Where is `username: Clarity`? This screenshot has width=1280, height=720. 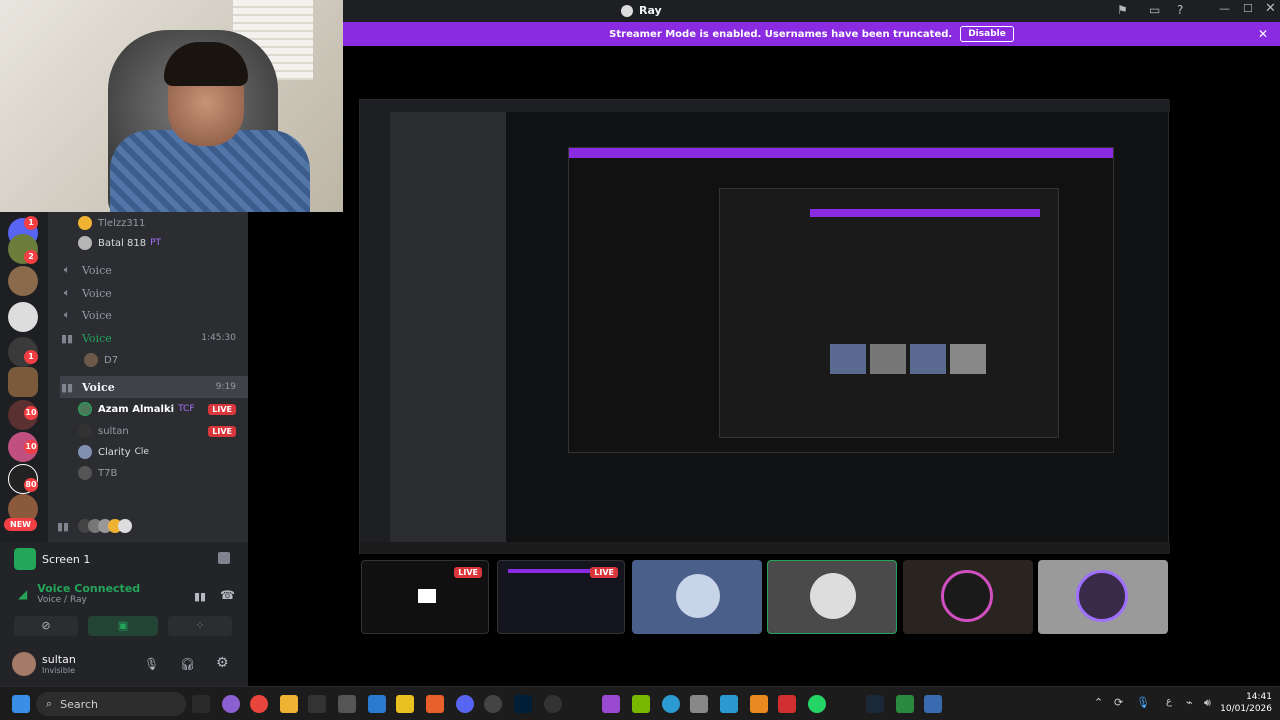
username: Clarity is located at coordinates (114, 452).